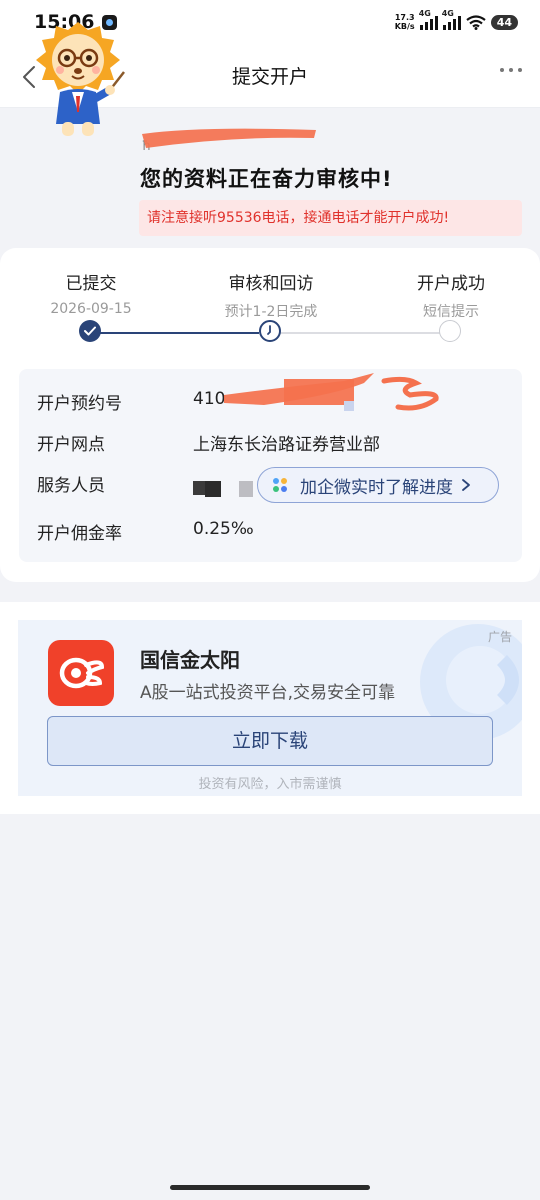 The image size is (540, 1200). I want to click on step-subtext: 2026-09-15, so click(91, 309).